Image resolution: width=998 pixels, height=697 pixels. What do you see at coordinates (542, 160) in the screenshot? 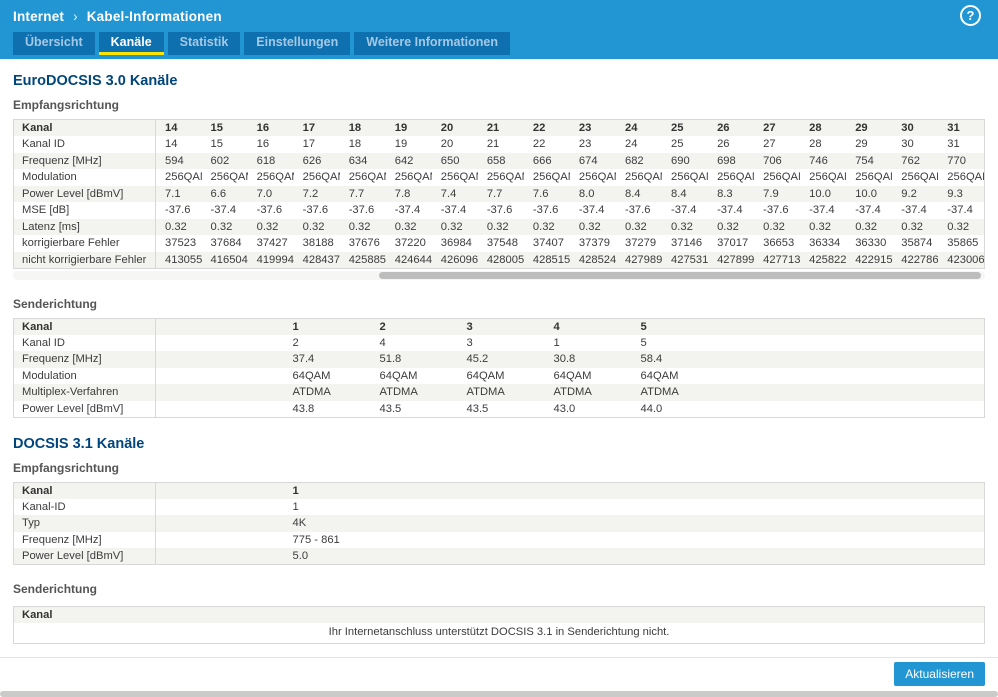
I see `value-cell: 666` at bounding box center [542, 160].